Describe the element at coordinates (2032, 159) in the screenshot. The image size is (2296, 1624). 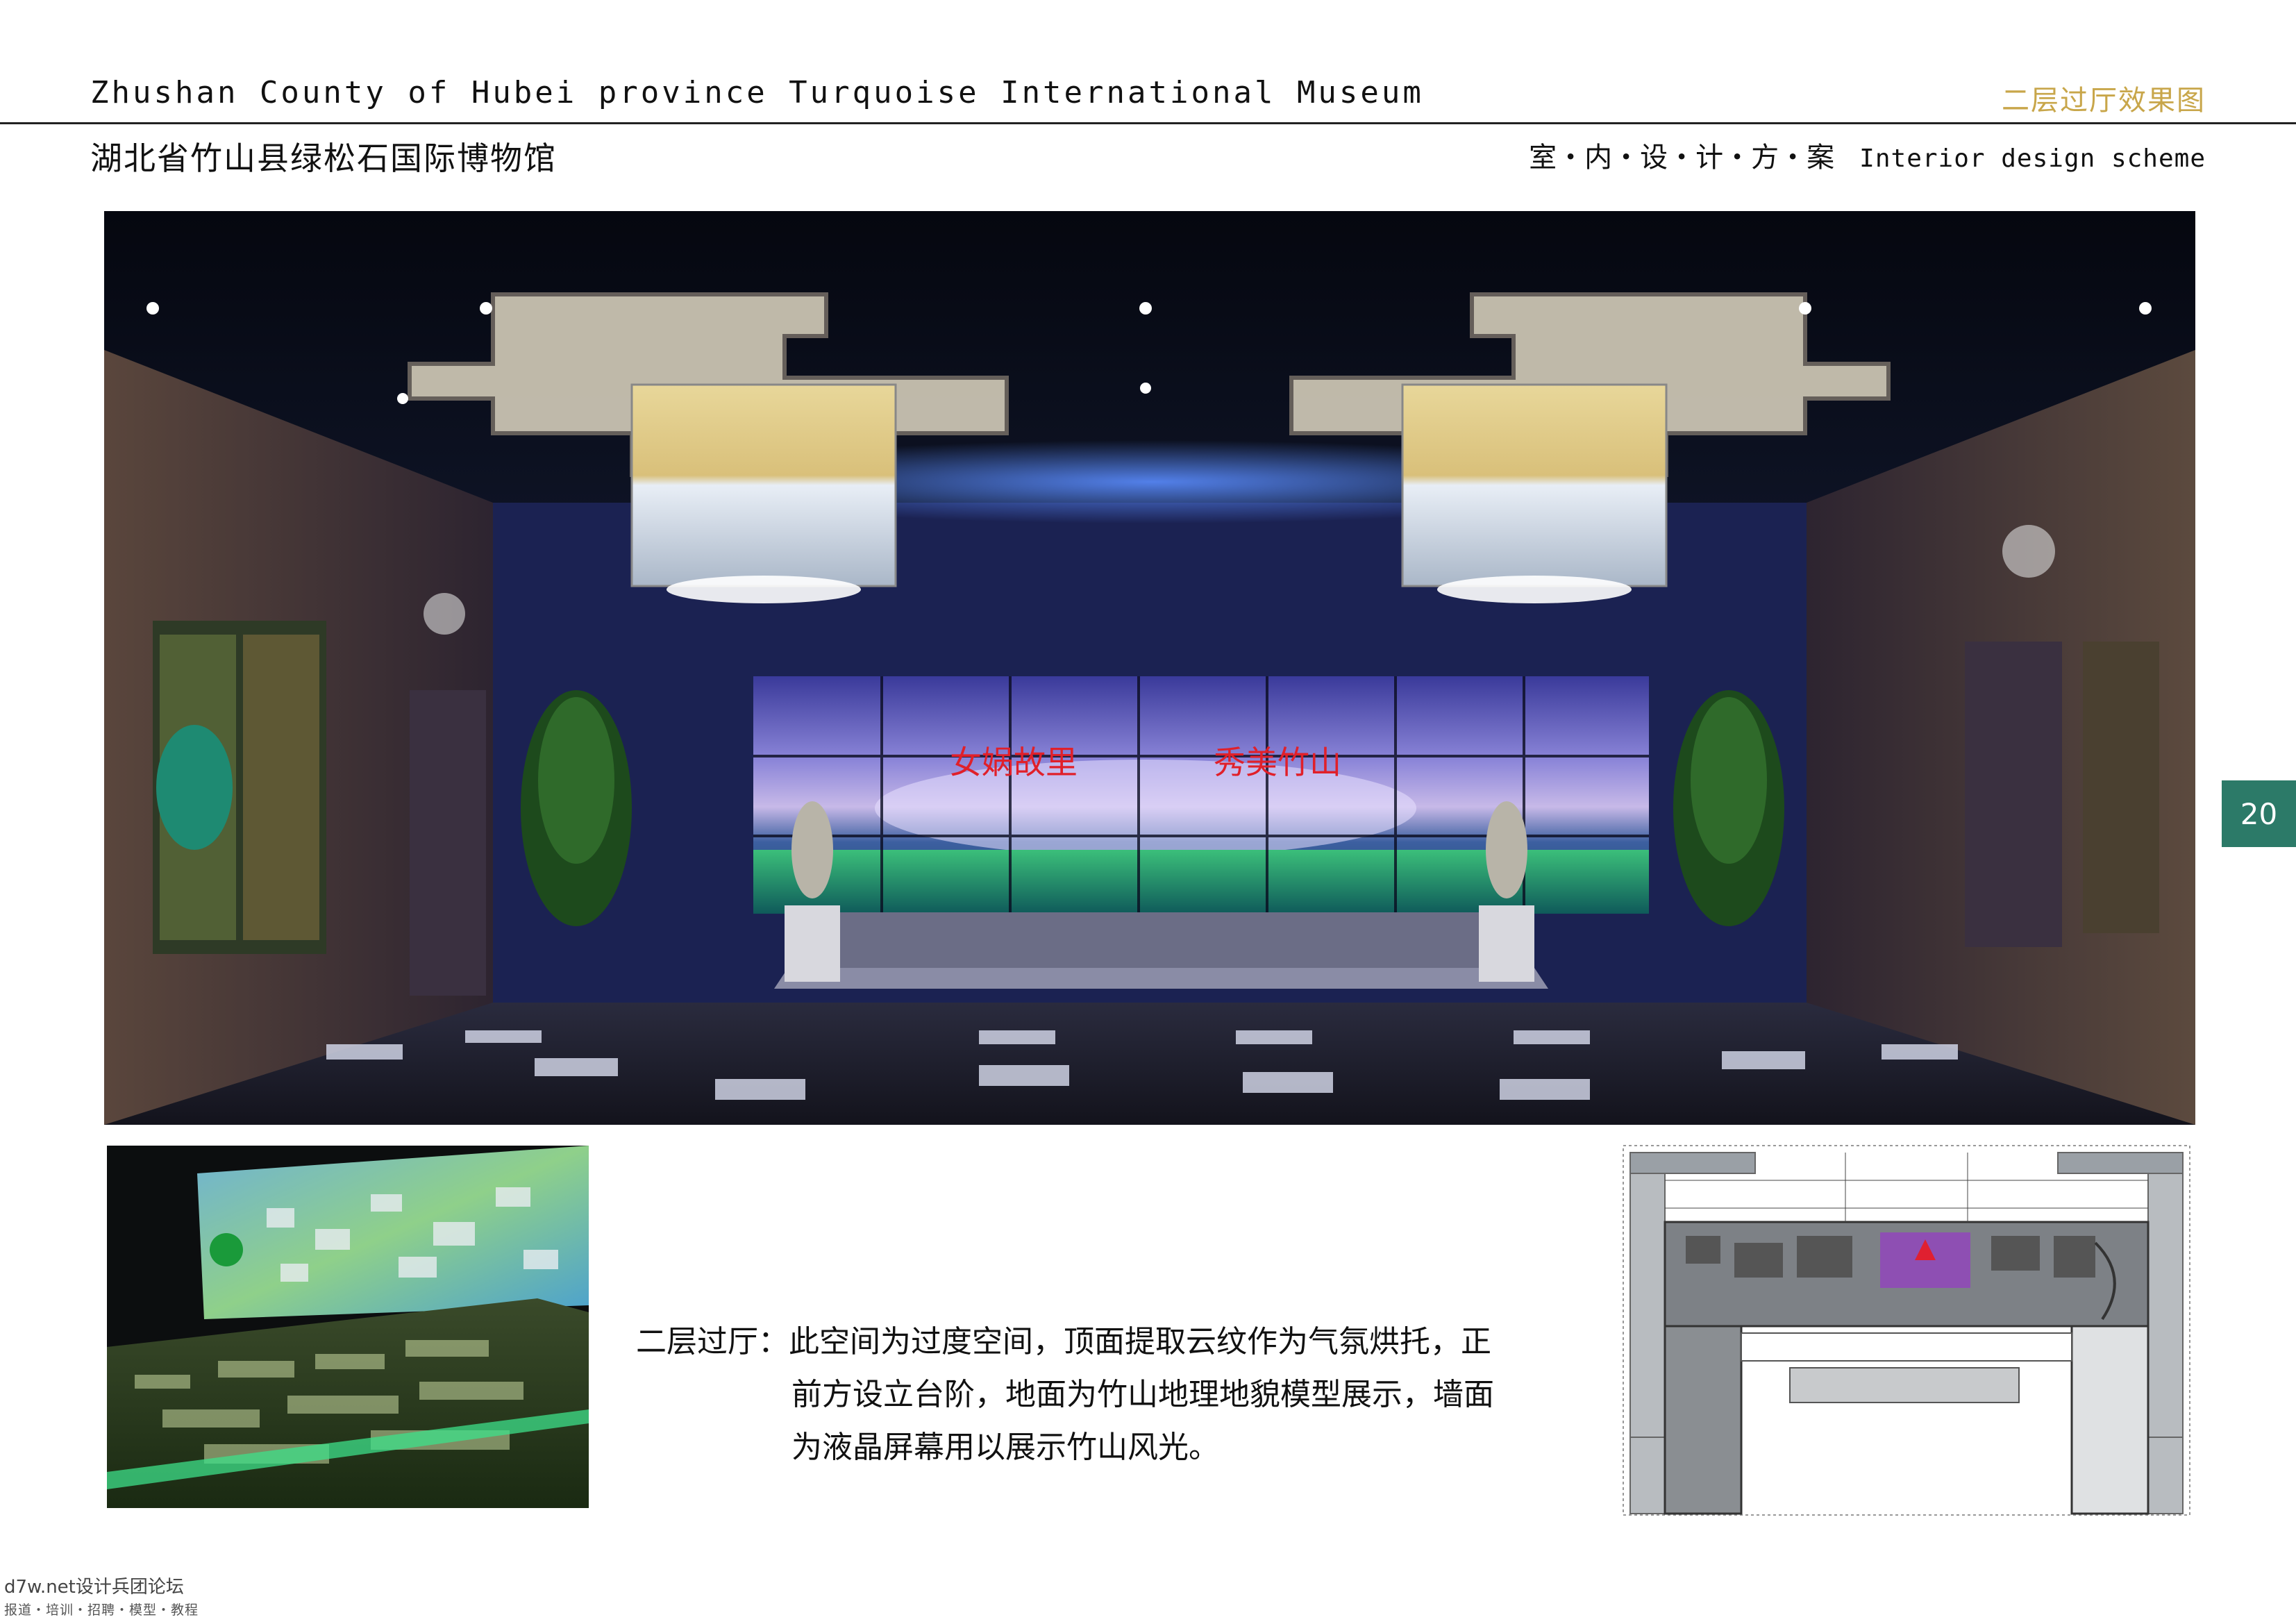
I see `subtitle-en: Interior design scheme` at that location.